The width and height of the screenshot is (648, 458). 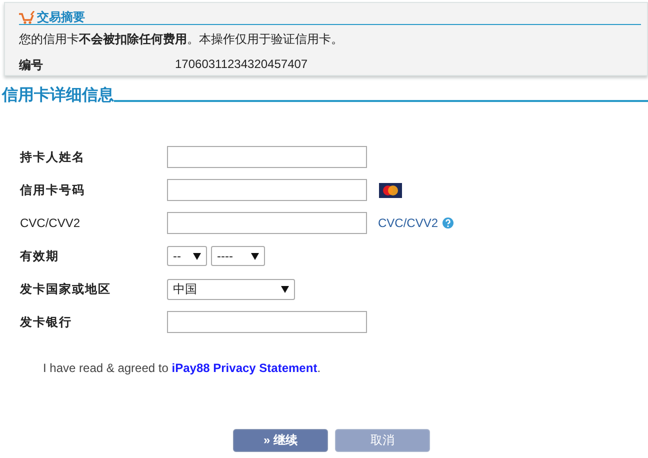 I want to click on year-dropdown: ----, so click(x=238, y=256).